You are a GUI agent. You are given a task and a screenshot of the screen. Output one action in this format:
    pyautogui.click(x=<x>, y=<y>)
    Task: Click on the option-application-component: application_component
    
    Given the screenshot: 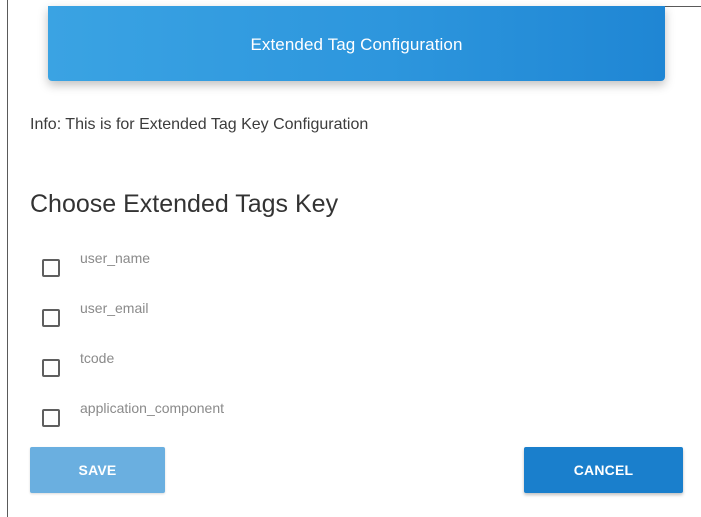 What is the action you would take?
    pyautogui.click(x=133, y=413)
    